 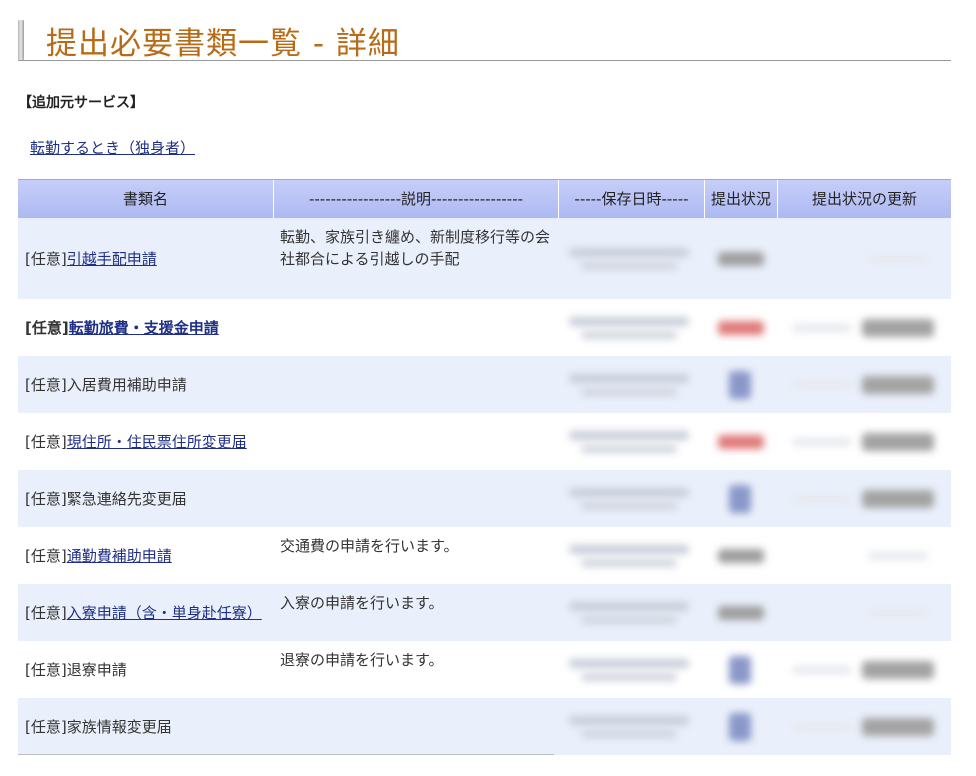 What do you see at coordinates (741, 199) in the screenshot?
I see `header-status: 提出状況` at bounding box center [741, 199].